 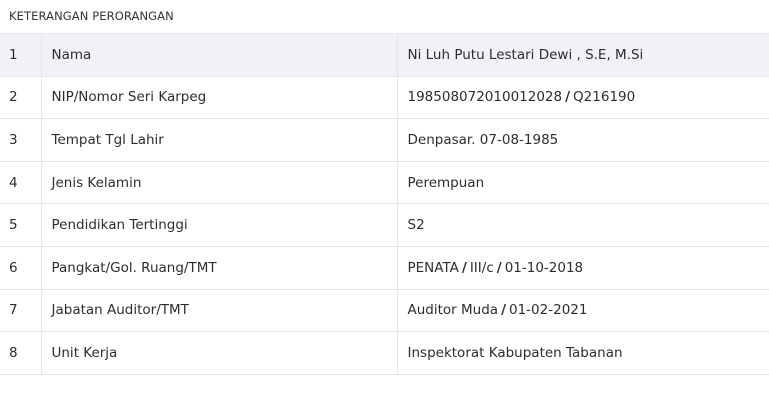 What do you see at coordinates (515, 352) in the screenshot?
I see `value-part: Inspektorat Kabupaten Tabanan` at bounding box center [515, 352].